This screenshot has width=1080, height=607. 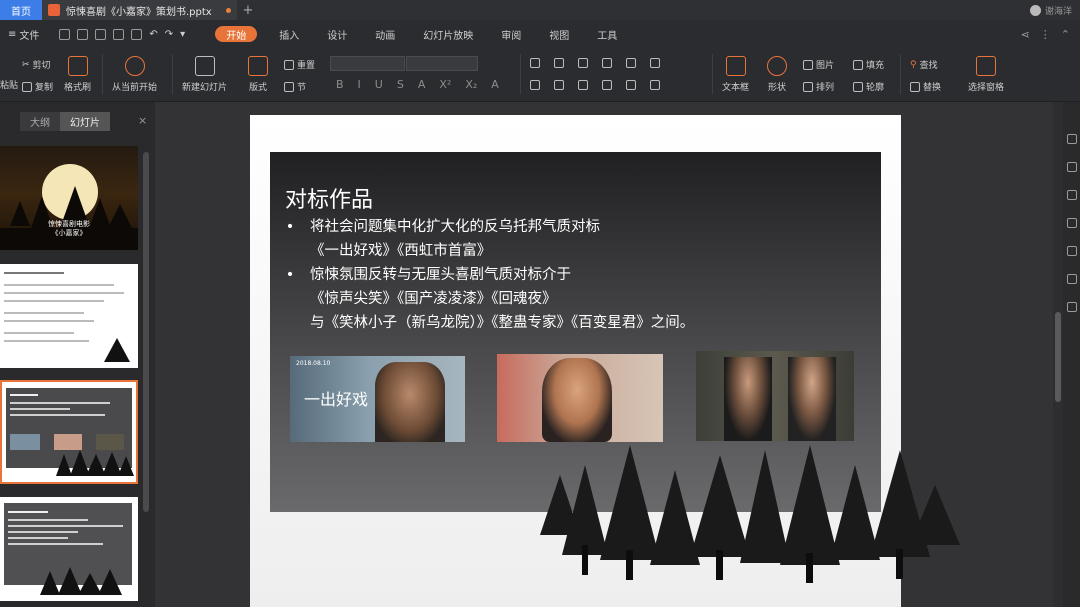 I want to click on text-box-button: 文本框, so click(x=735, y=74).